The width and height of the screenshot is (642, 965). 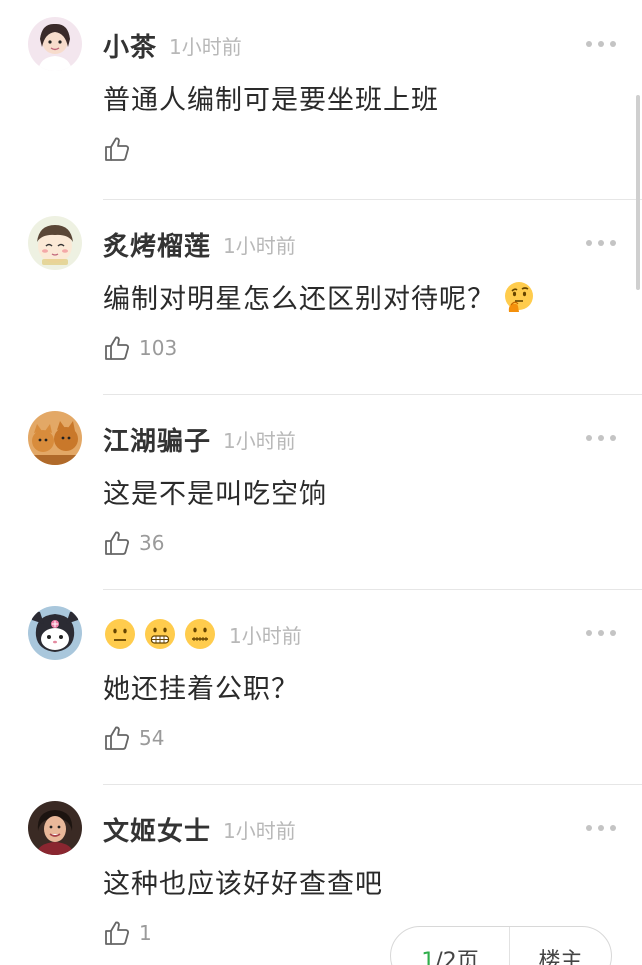 I want to click on original-poster-label: 楼主, so click(x=560, y=957).